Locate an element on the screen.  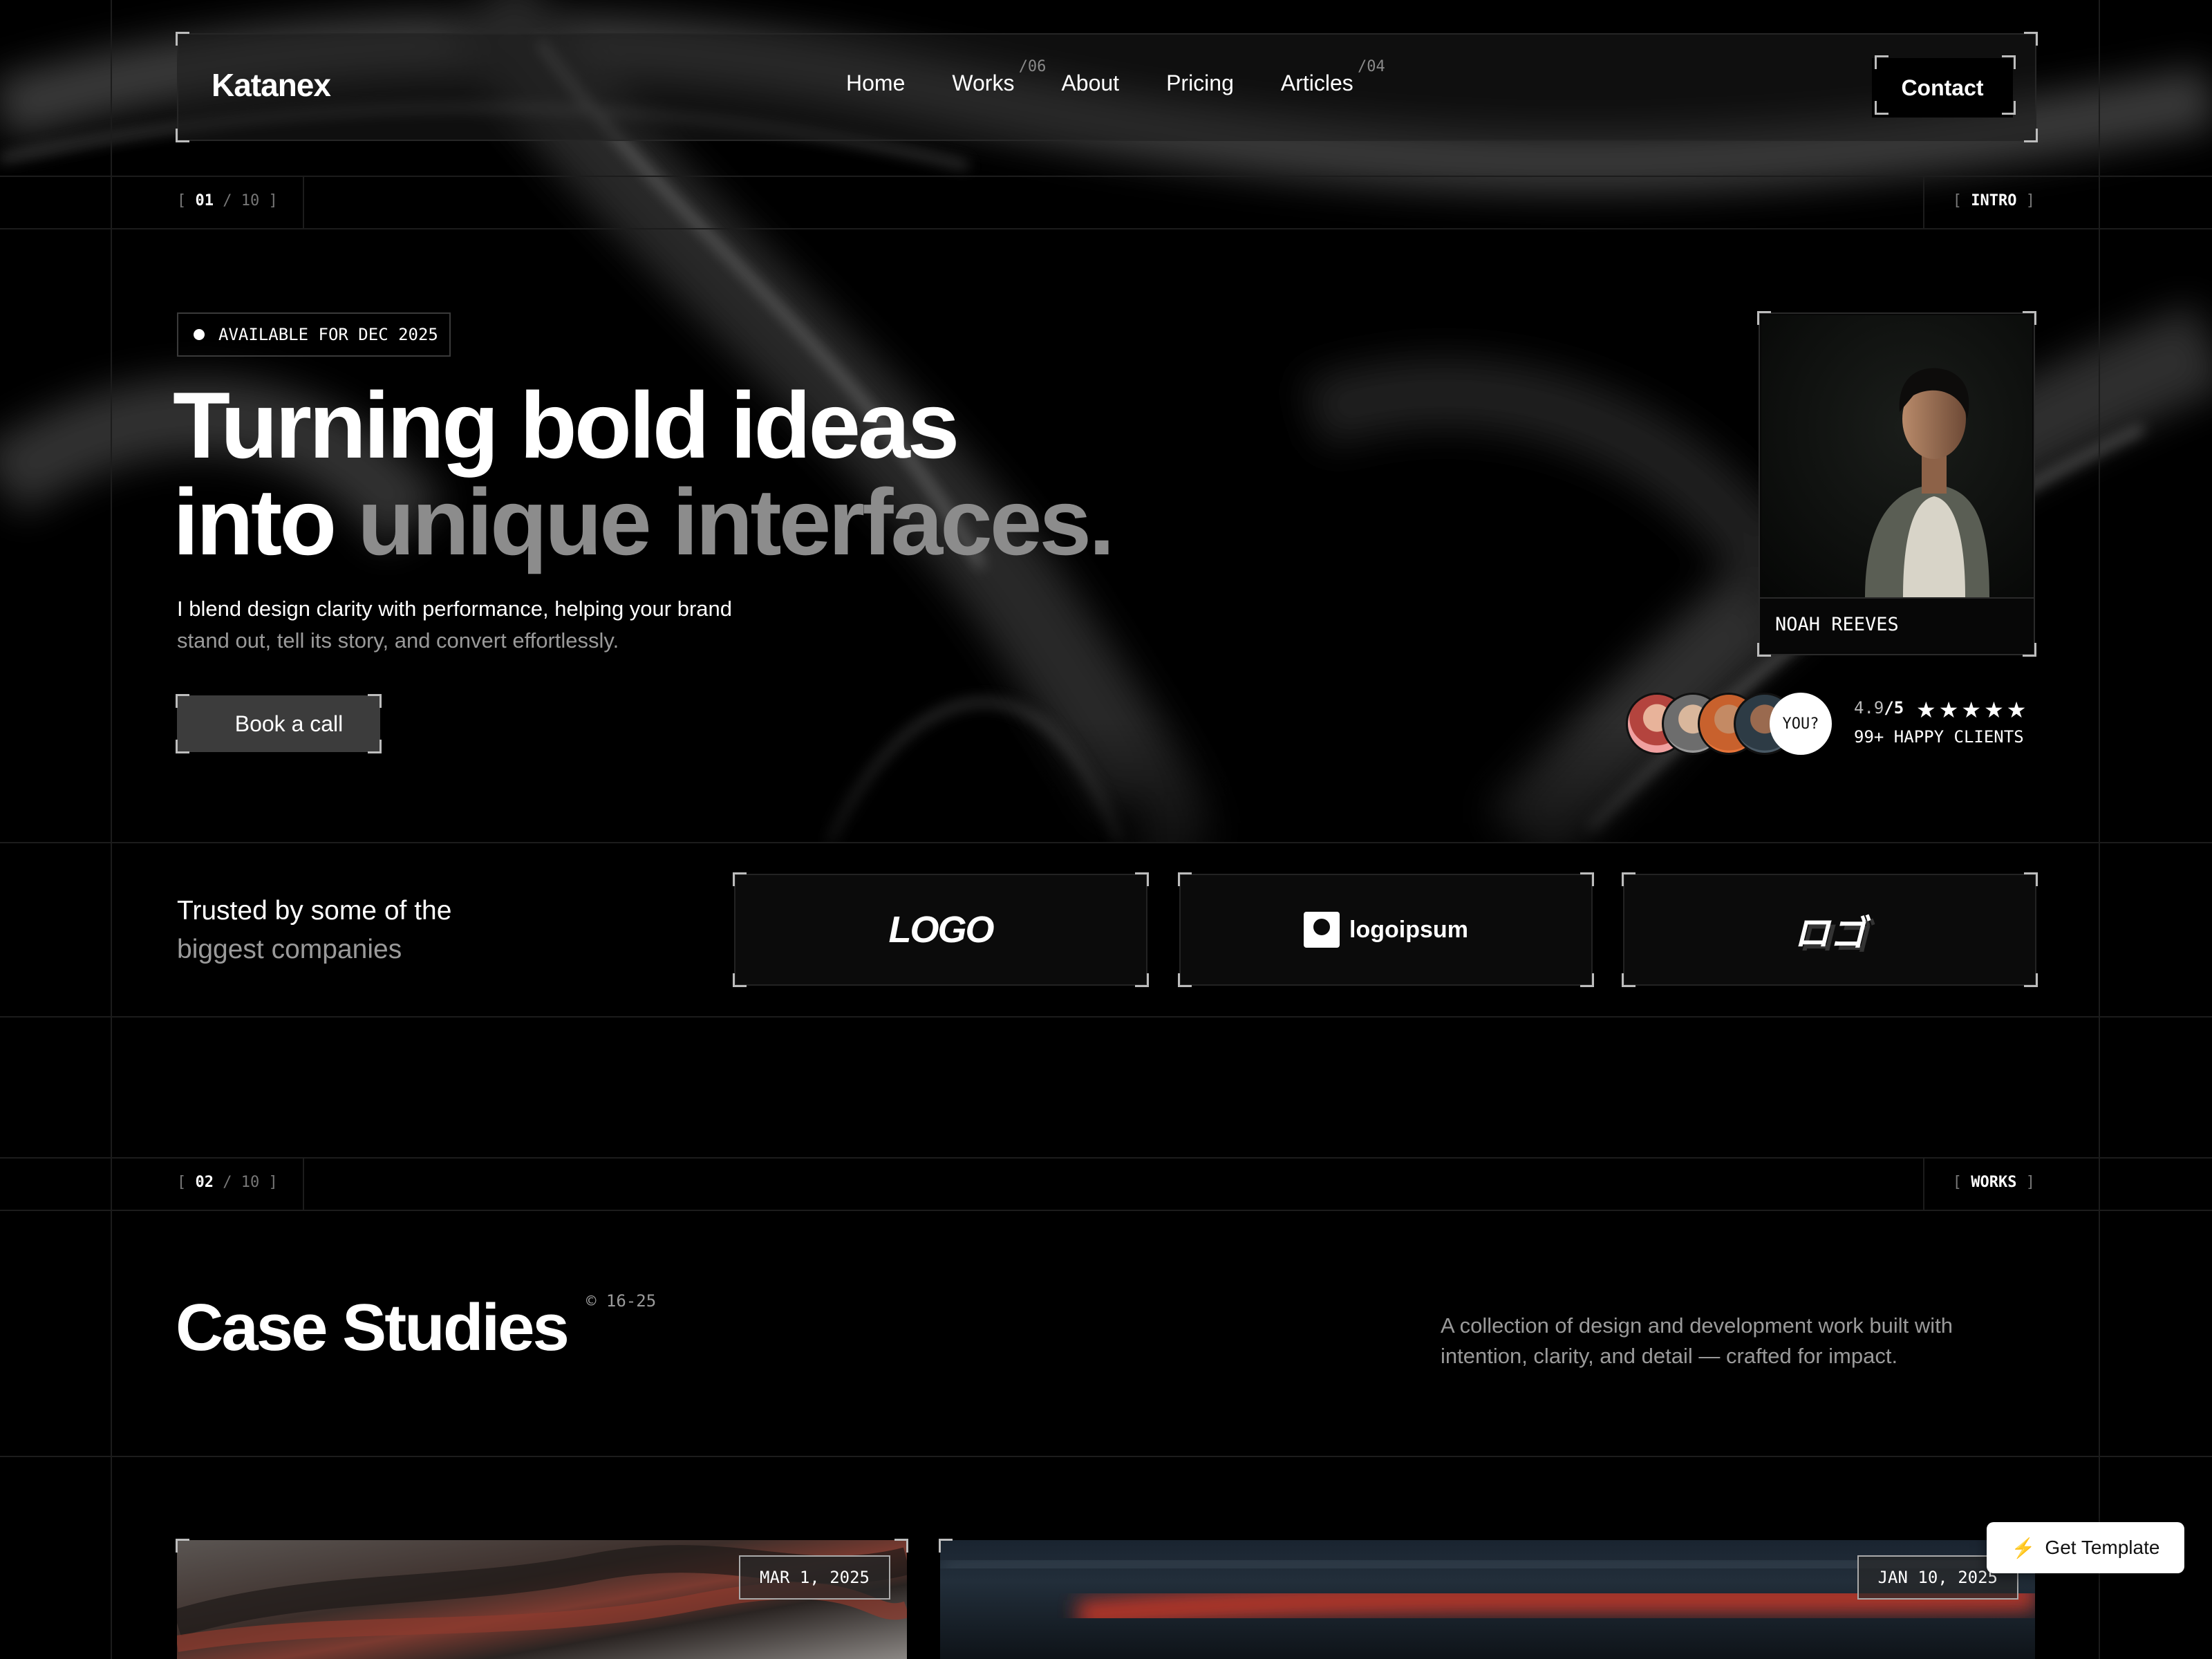
trusted-heading: Trusted by some of the biggest companies is located at coordinates (314, 931).